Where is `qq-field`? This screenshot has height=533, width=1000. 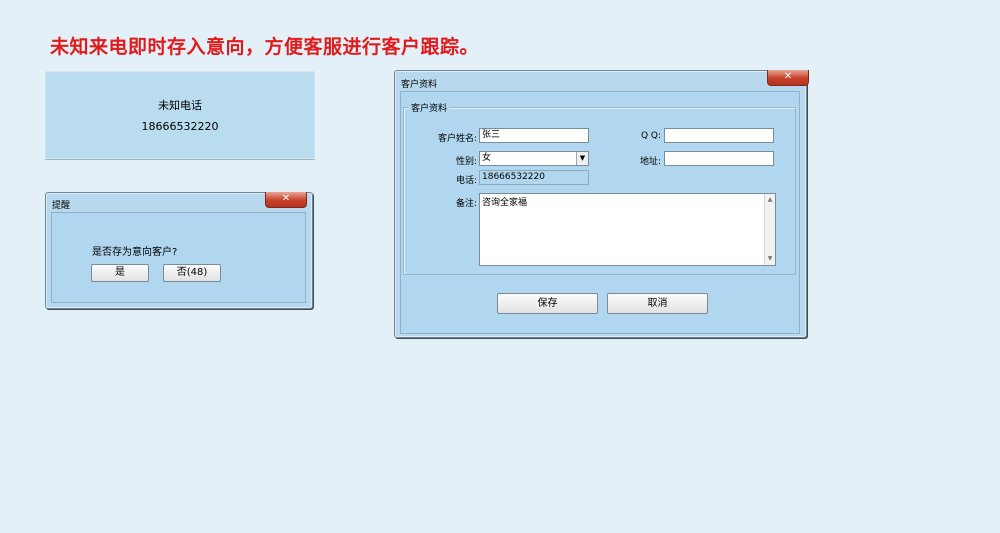
qq-field is located at coordinates (719, 135).